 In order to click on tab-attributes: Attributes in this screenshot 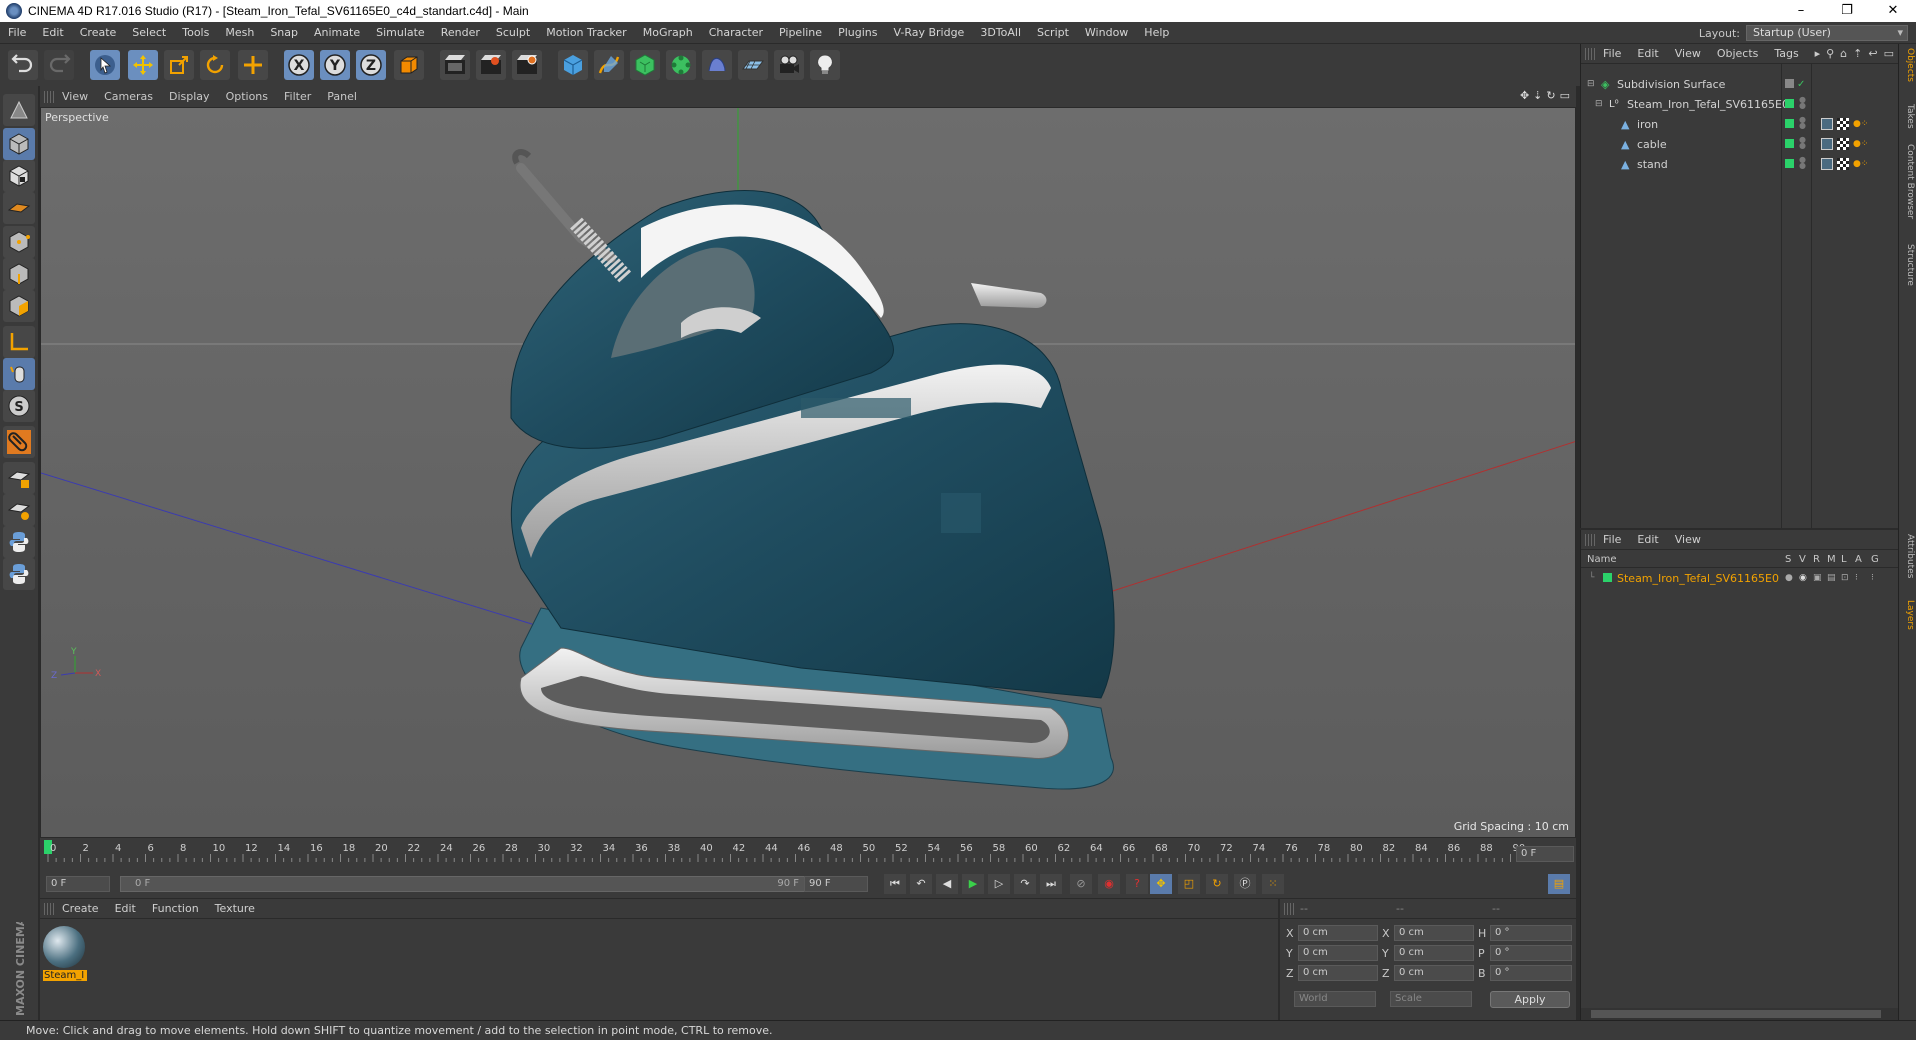, I will do `click(1908, 556)`.